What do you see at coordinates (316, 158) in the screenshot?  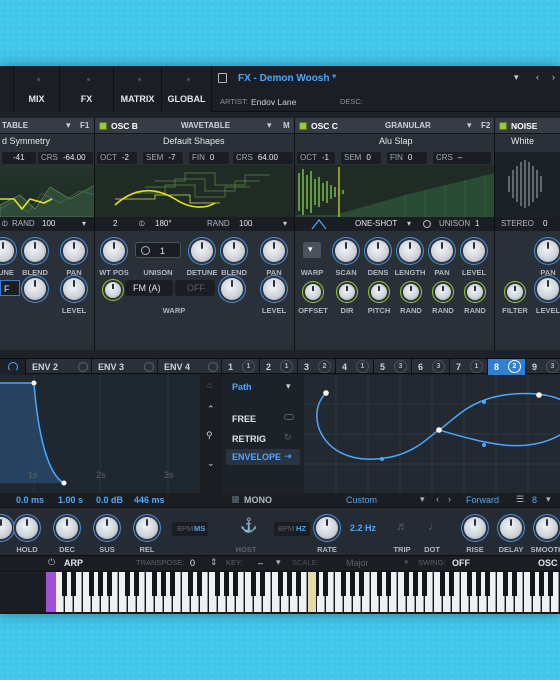 I see `osc-c-oct-field: OCT -1` at bounding box center [316, 158].